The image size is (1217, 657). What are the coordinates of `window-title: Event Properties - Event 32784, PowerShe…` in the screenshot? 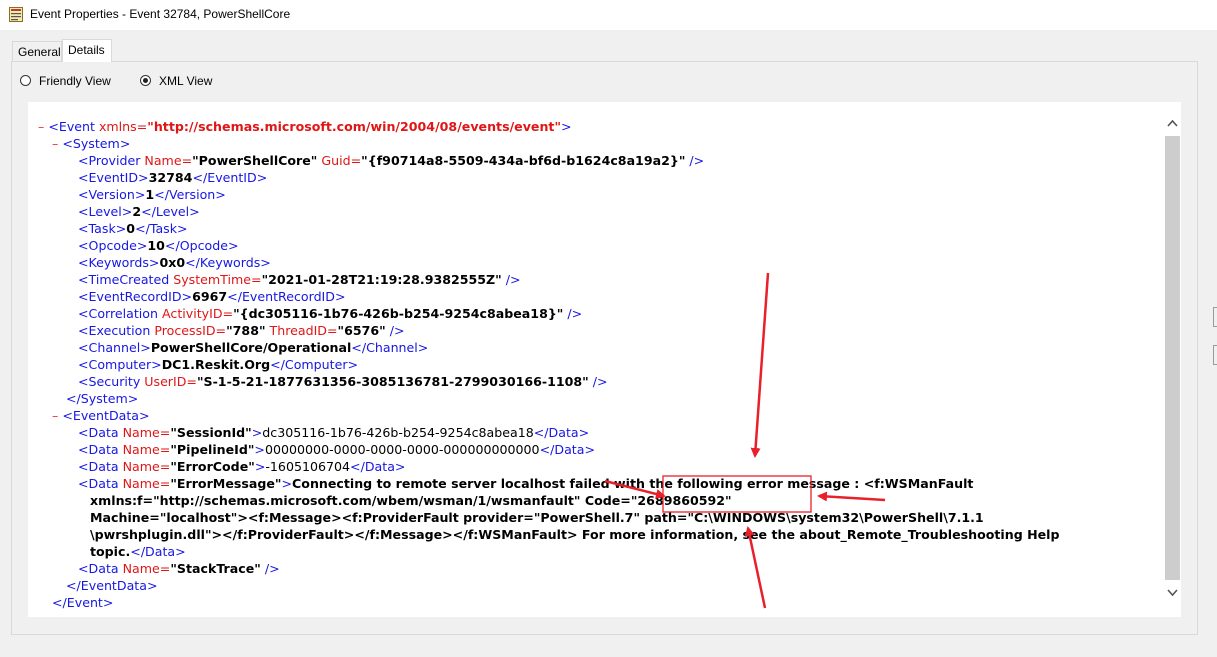 It's located at (160, 14).